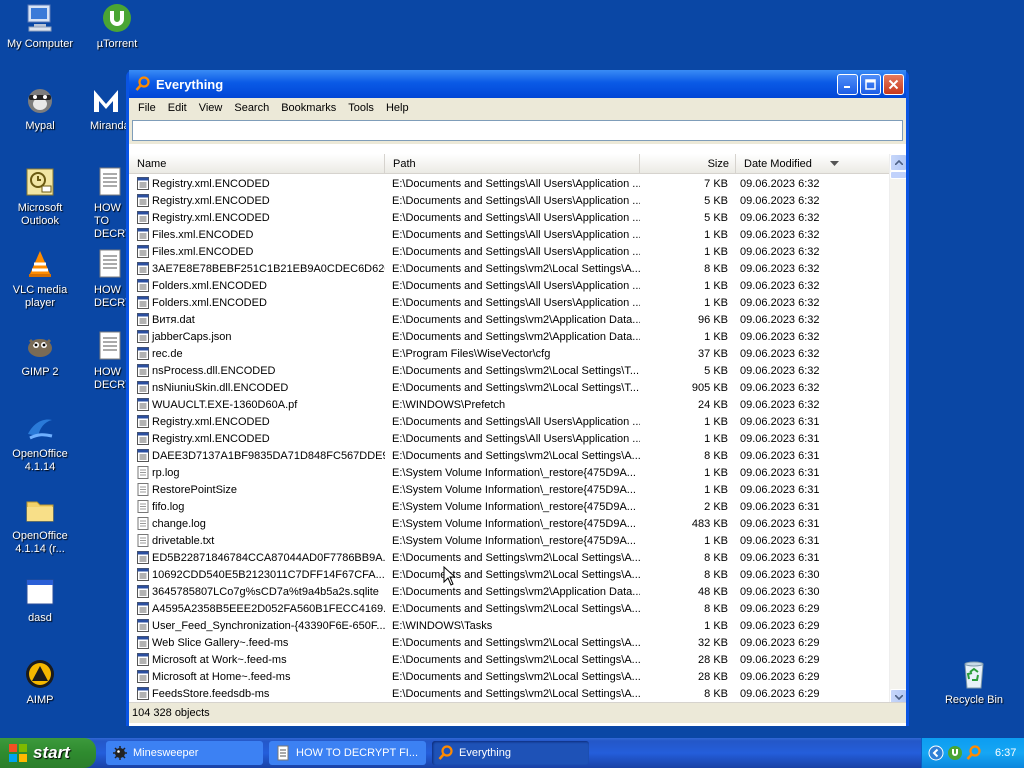  I want to click on desktop-icon-label: Microsoft Outlook, so click(40, 214).